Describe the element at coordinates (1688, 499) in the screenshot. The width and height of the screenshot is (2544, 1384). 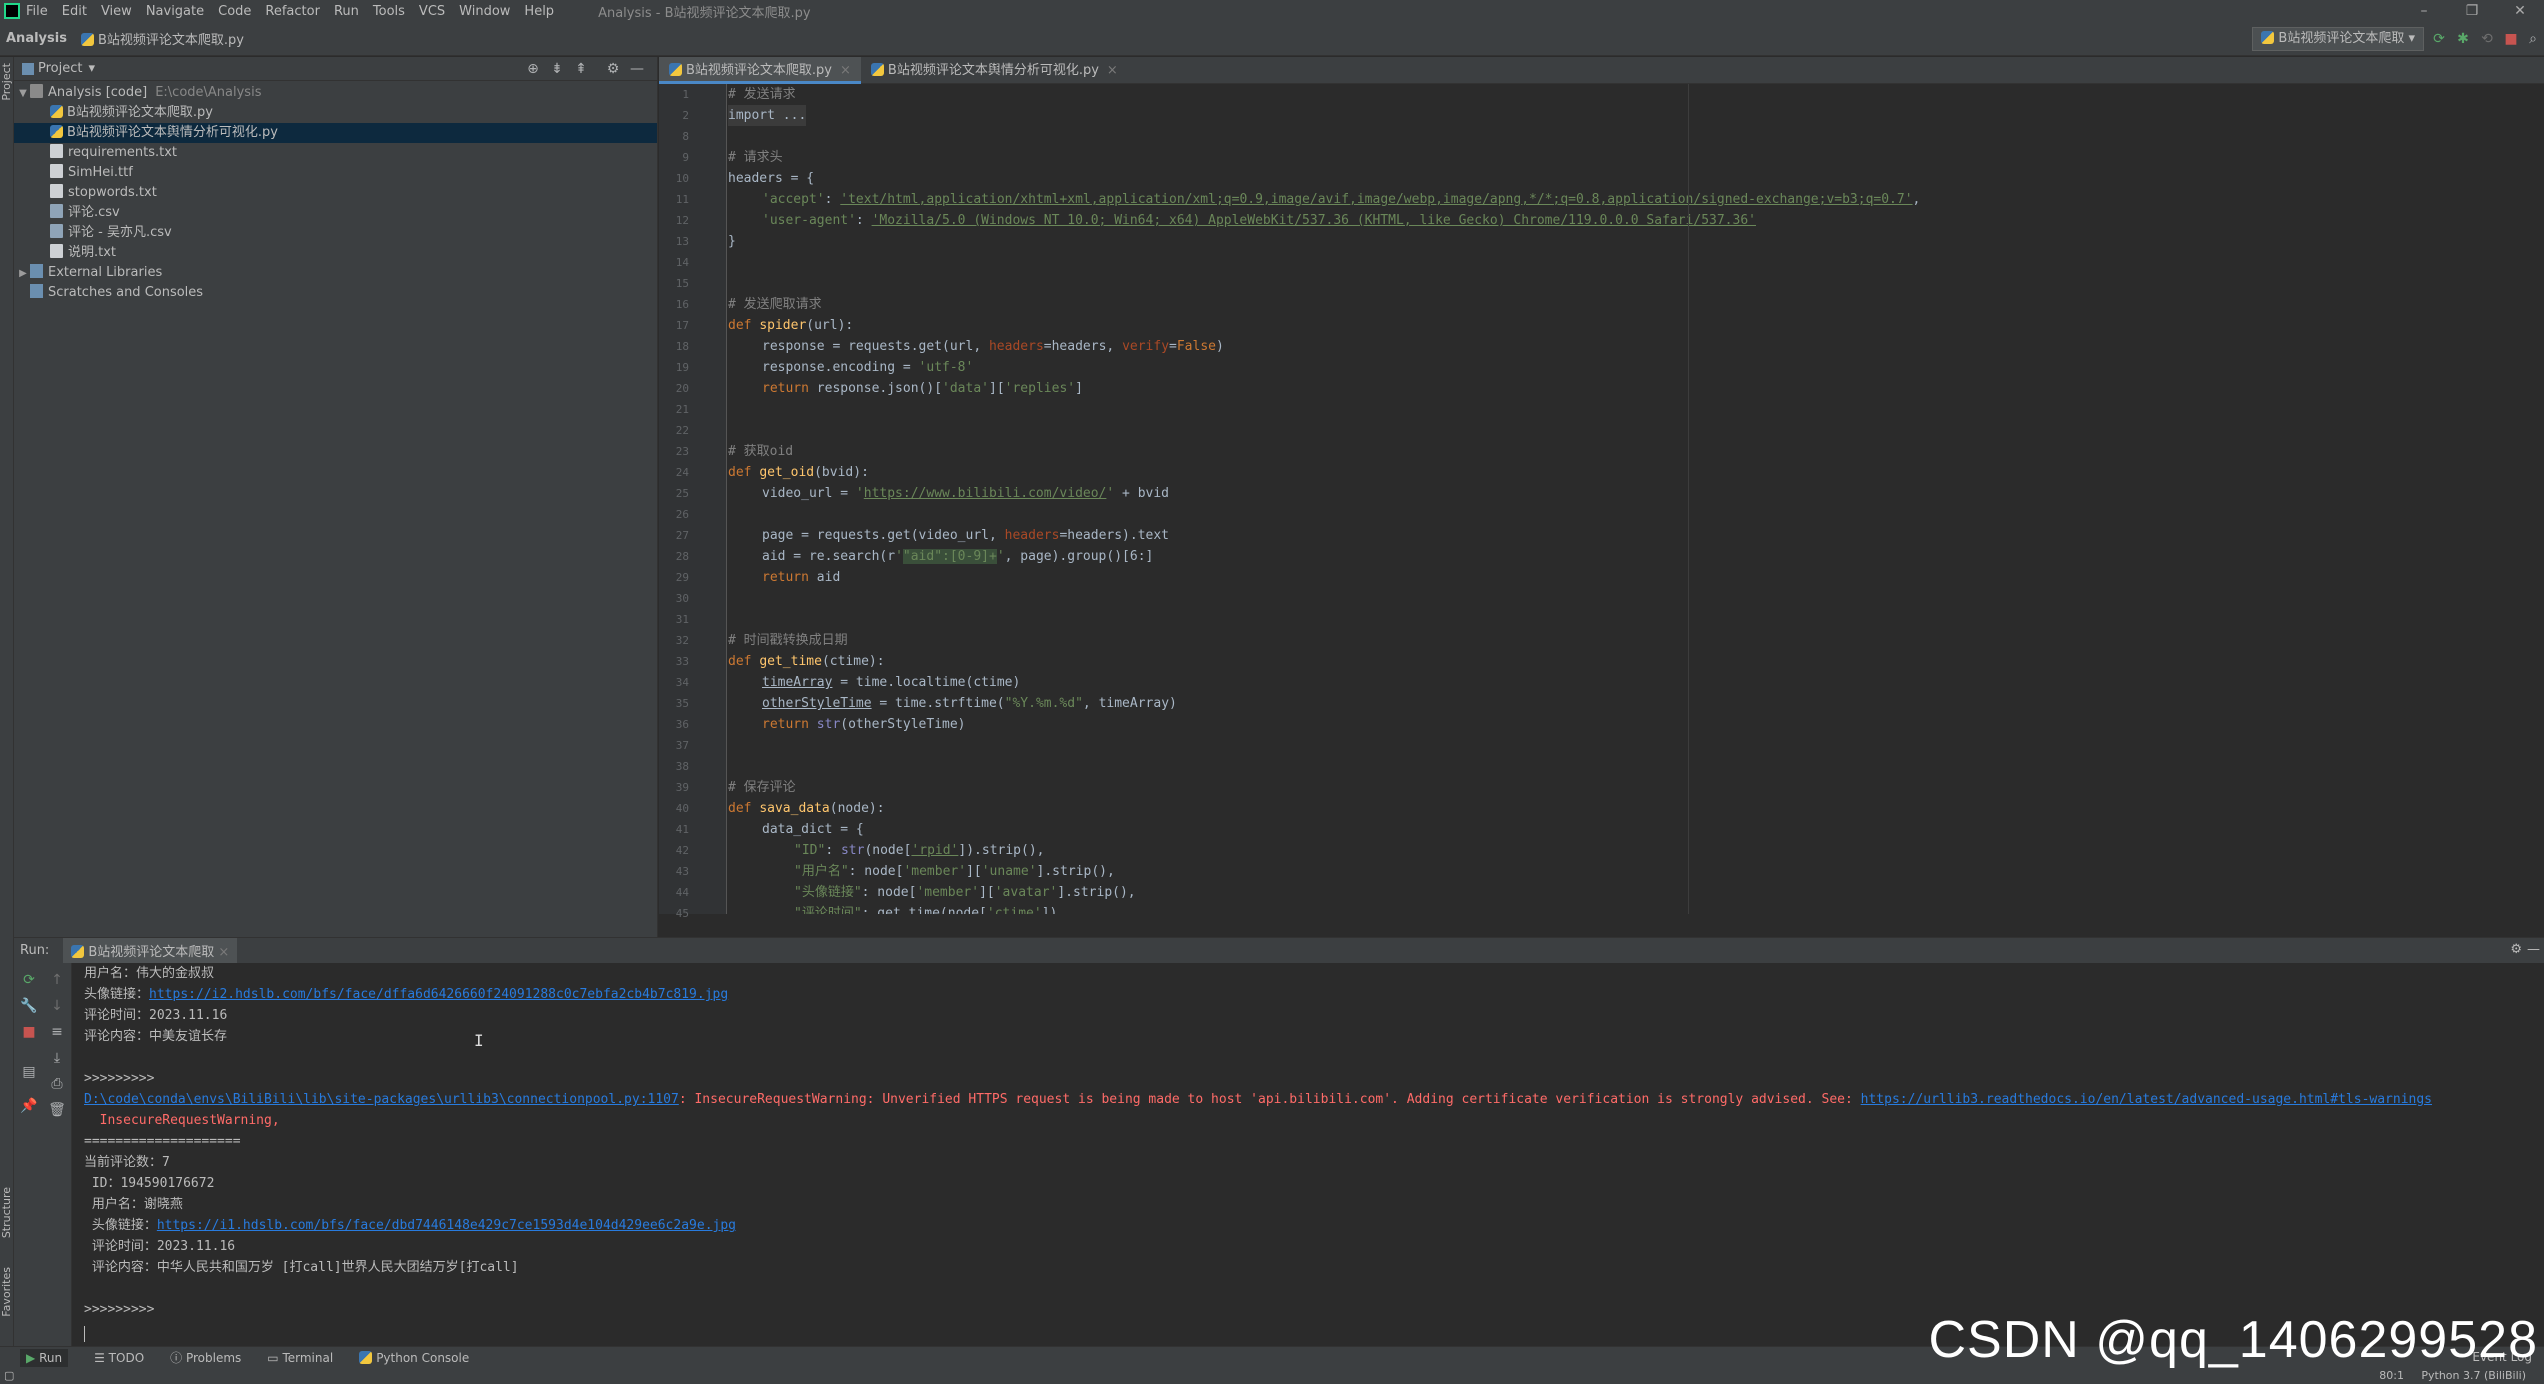
I see `right-margin-guide` at that location.